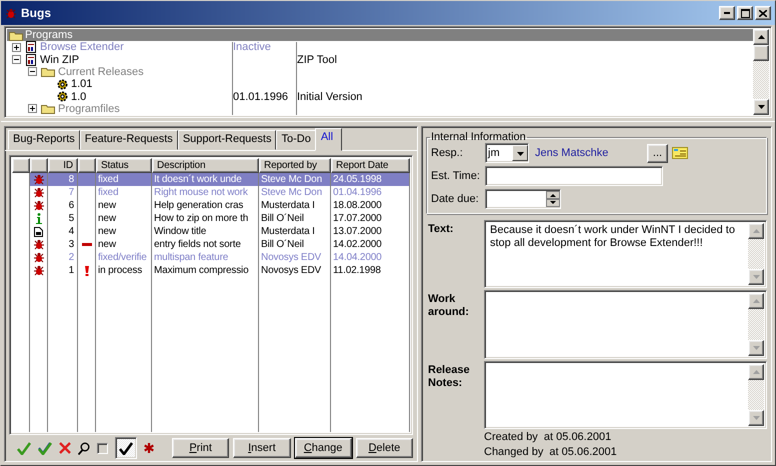 The width and height of the screenshot is (776, 466). Describe the element at coordinates (296, 140) in the screenshot. I see `tab: To-Do` at that location.